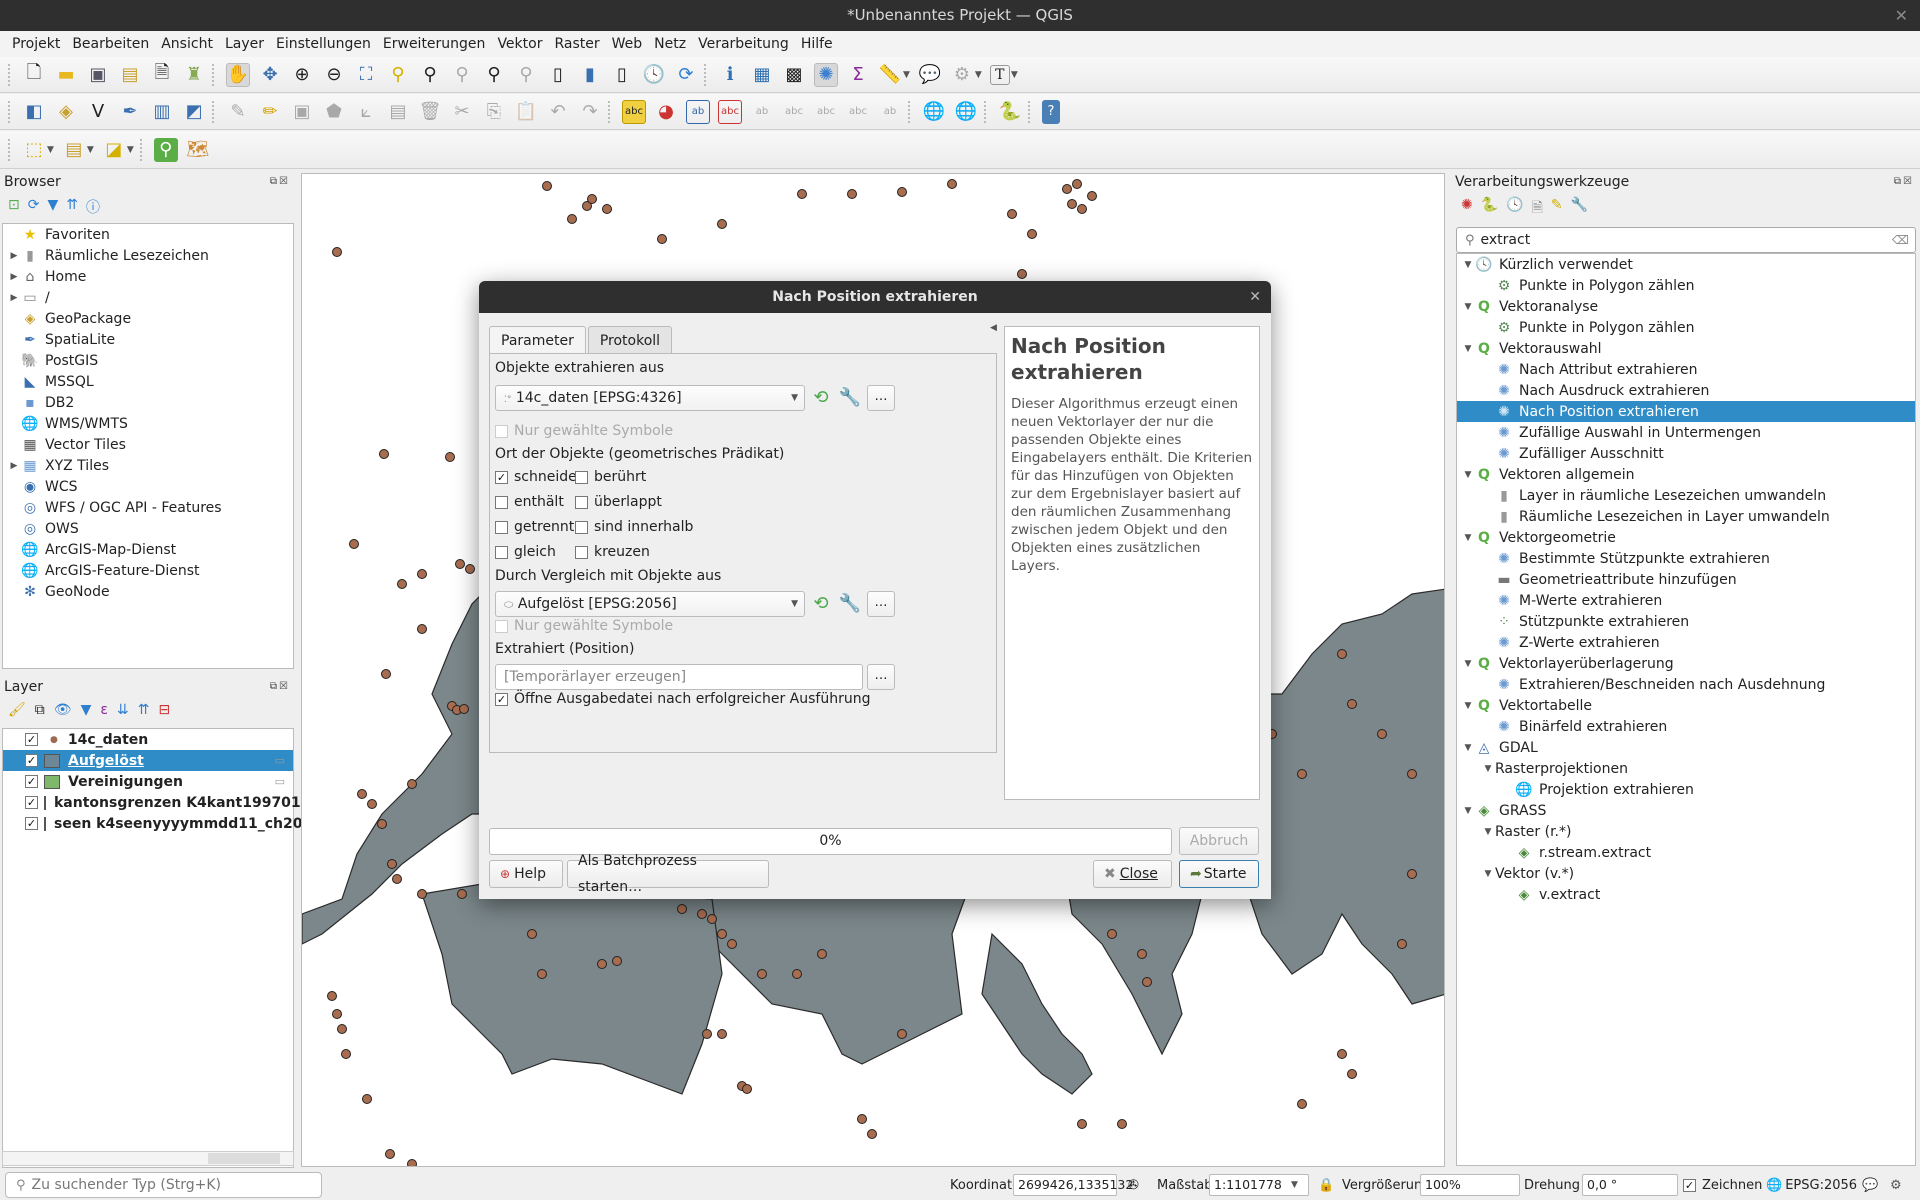 The width and height of the screenshot is (1920, 1200). What do you see at coordinates (650, 604) in the screenshot?
I see `compare-layer-combo: ⬭ Aufgelöst [EPSG:2056] ▼` at bounding box center [650, 604].